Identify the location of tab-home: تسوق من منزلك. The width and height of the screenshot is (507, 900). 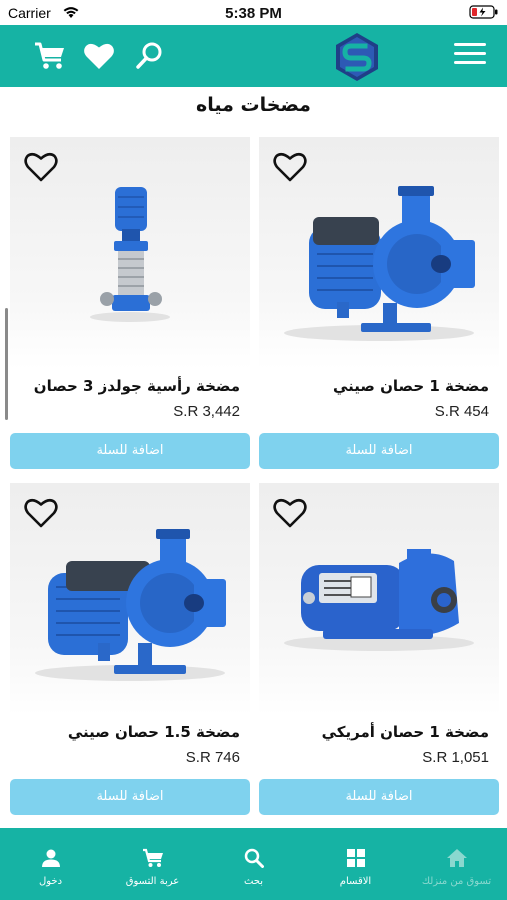
(456, 864).